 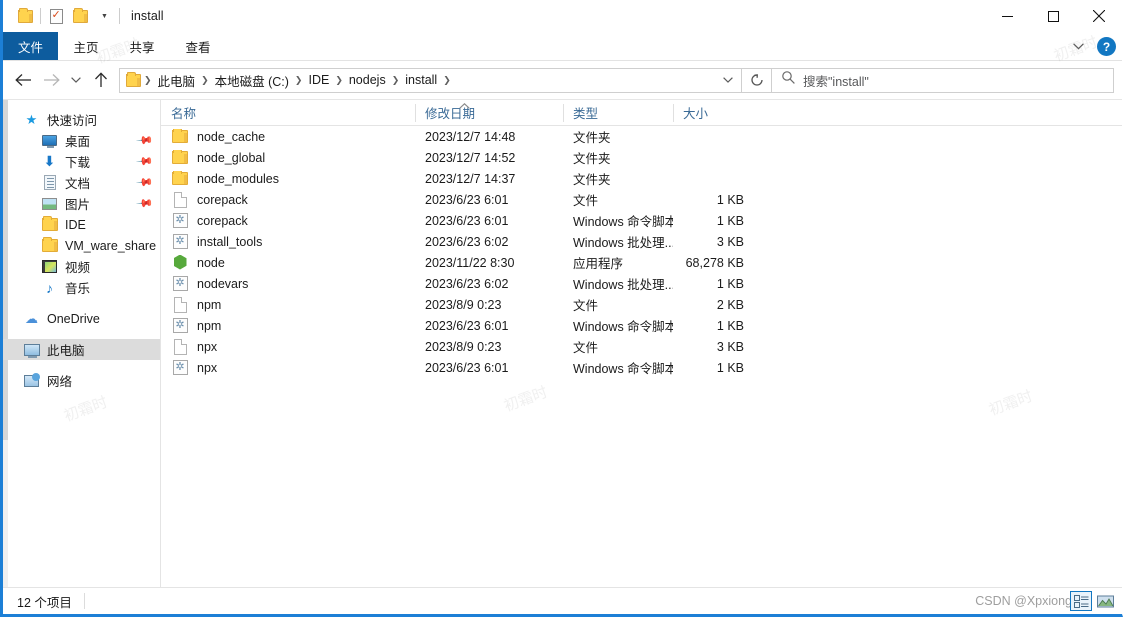 I want to click on sidebar-item-videos: 视频, so click(x=81, y=266).